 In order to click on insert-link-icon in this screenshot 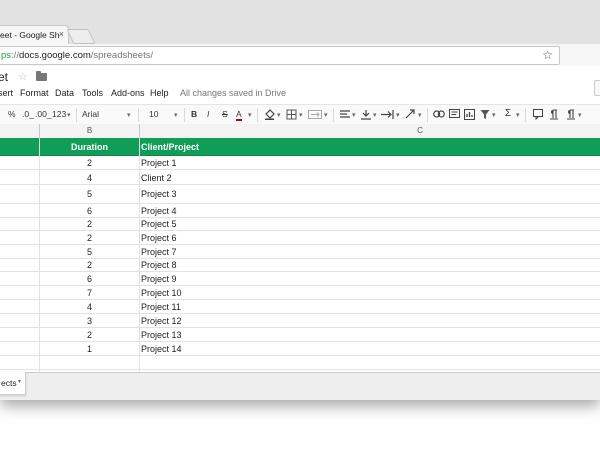, I will do `click(439, 114)`.